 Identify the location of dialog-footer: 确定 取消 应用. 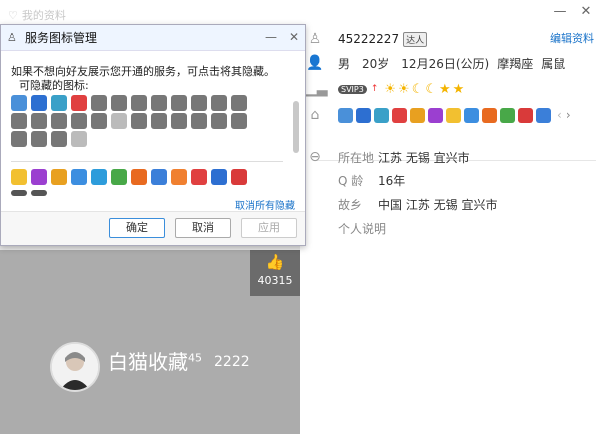
(153, 228).